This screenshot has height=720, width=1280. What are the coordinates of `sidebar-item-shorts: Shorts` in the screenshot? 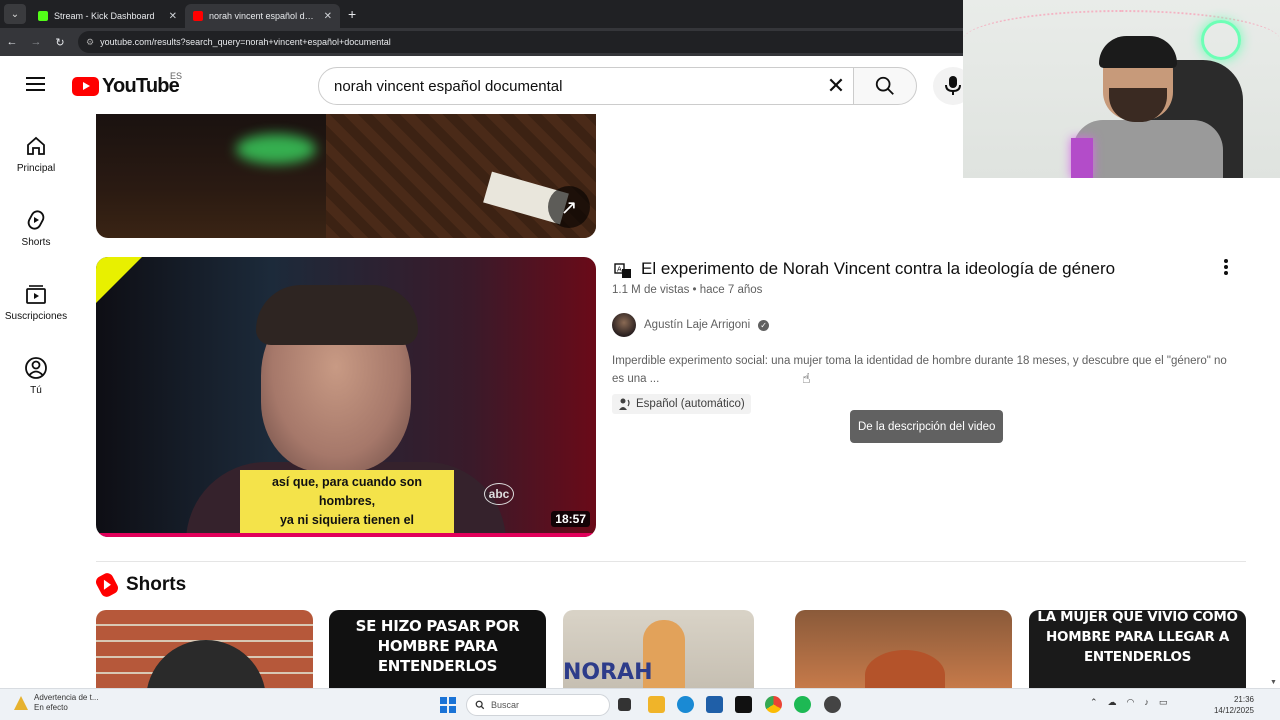 It's located at (36, 225).